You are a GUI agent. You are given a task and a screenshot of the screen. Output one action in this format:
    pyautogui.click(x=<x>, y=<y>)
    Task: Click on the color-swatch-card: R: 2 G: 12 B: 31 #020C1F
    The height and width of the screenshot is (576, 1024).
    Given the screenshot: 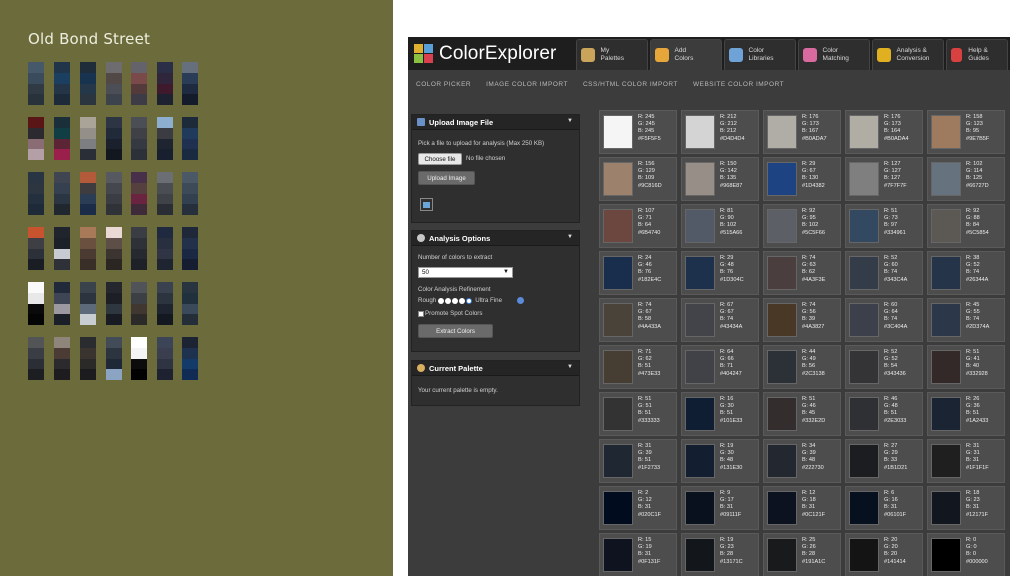 What is the action you would take?
    pyautogui.click(x=638, y=508)
    